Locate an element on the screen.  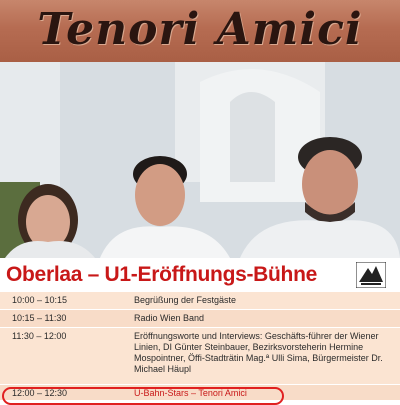
schedule-description: Begrüßung der Festgäste is located at coordinates (185, 300).